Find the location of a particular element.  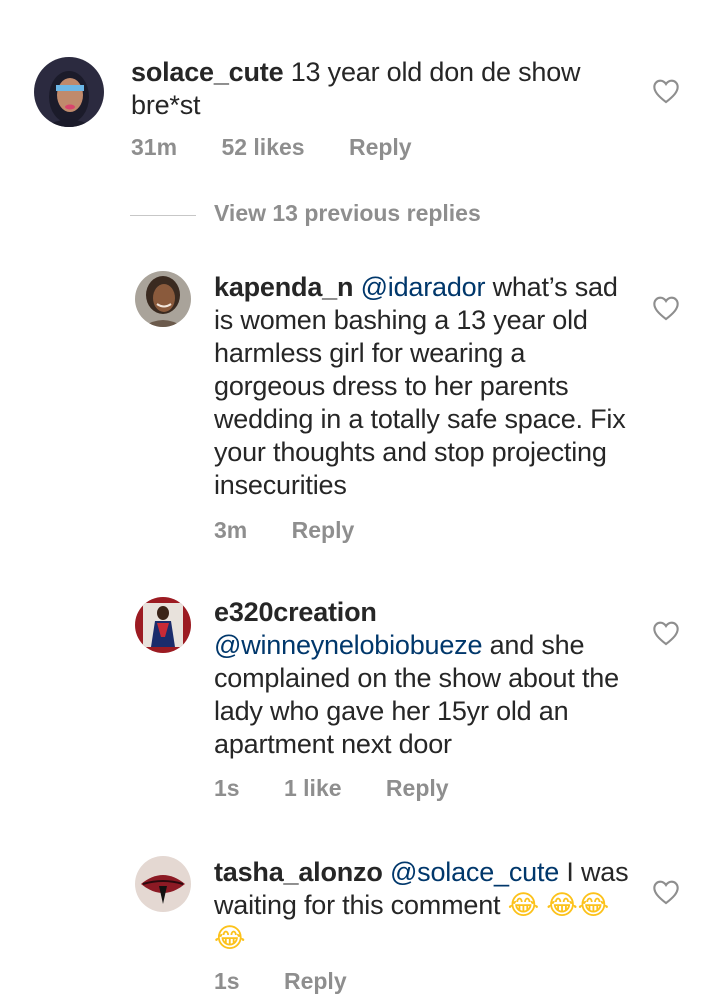

username: tasha_alonzo is located at coordinates (298, 872).